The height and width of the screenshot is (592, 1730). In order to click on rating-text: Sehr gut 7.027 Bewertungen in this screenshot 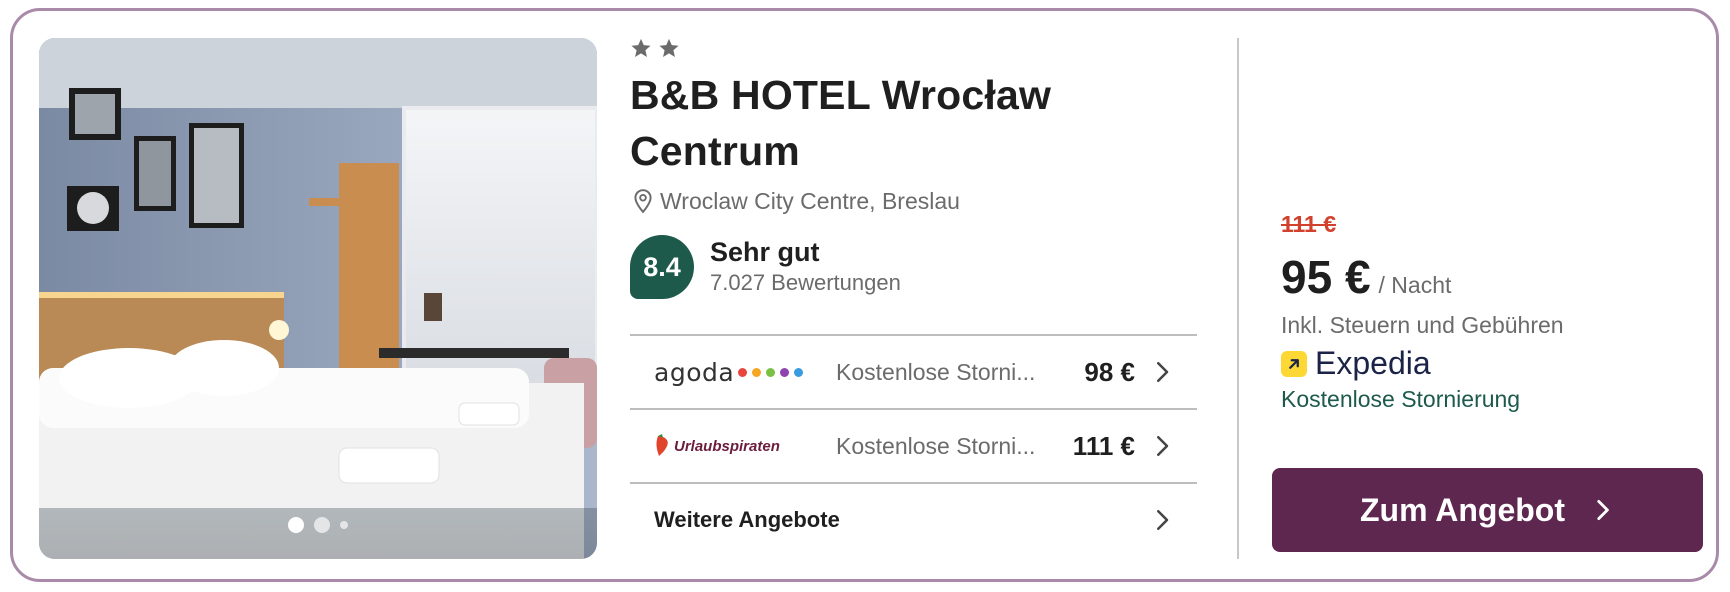, I will do `click(805, 267)`.